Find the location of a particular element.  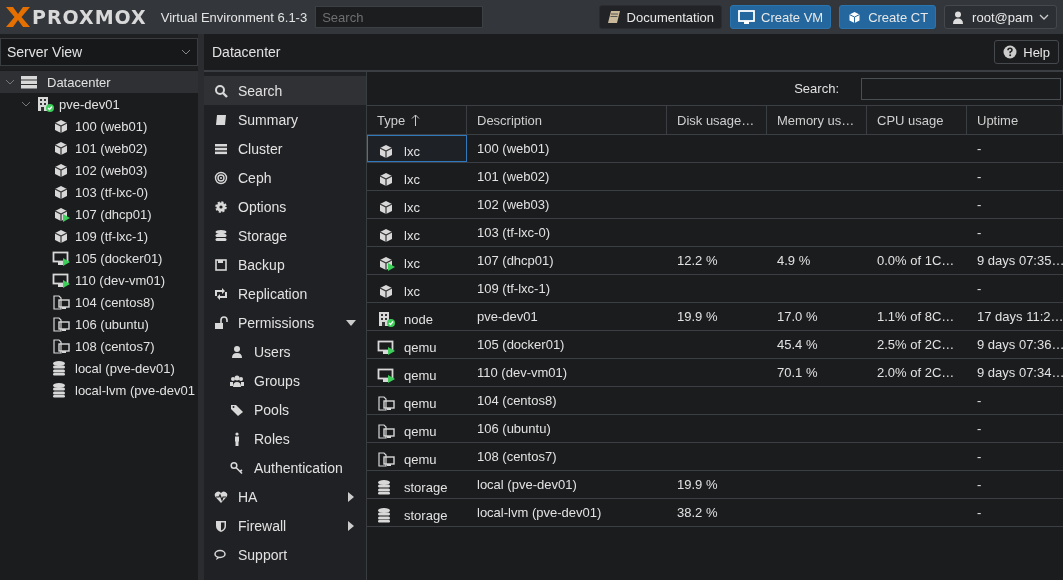

create-button: Create VM is located at coordinates (781, 17).